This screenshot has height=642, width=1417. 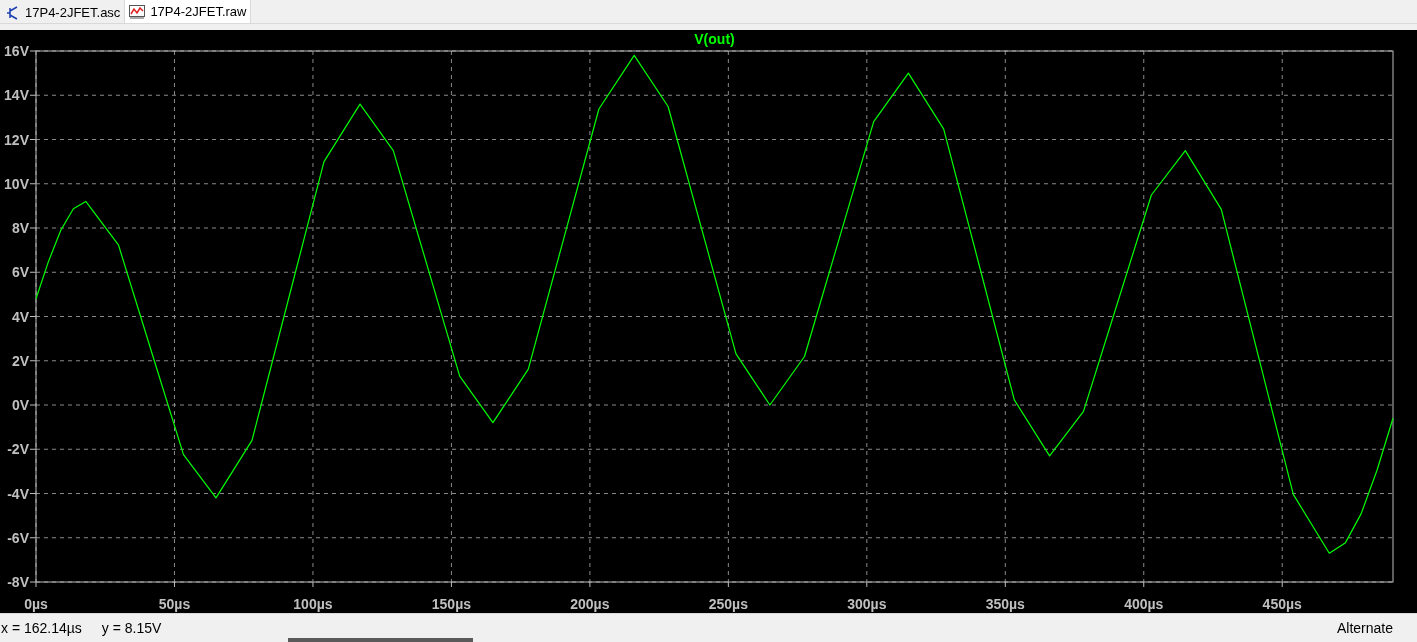 I want to click on y-axis-label: 16V, so click(x=16, y=51).